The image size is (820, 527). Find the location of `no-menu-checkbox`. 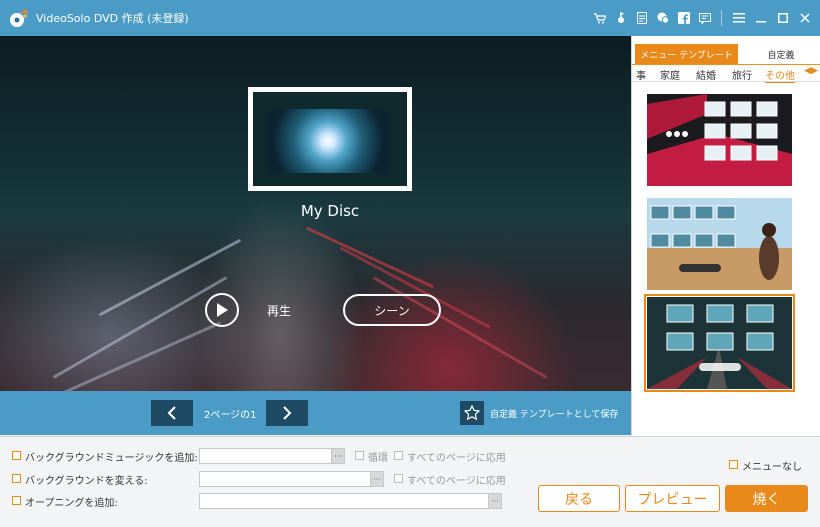

no-menu-checkbox is located at coordinates (733, 464).